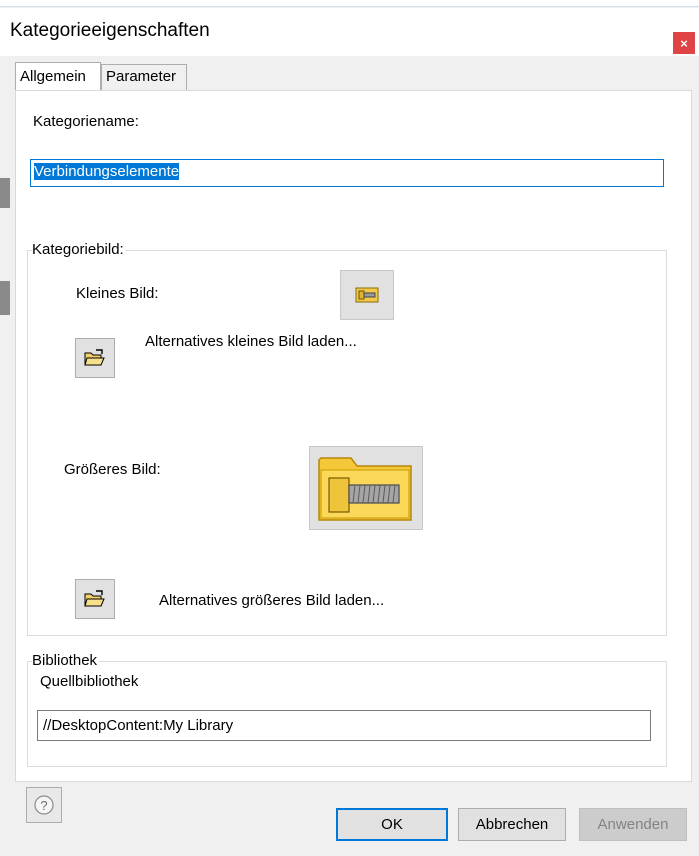  What do you see at coordinates (89, 681) in the screenshot?
I see `source-library-label: Quellbibliothek` at bounding box center [89, 681].